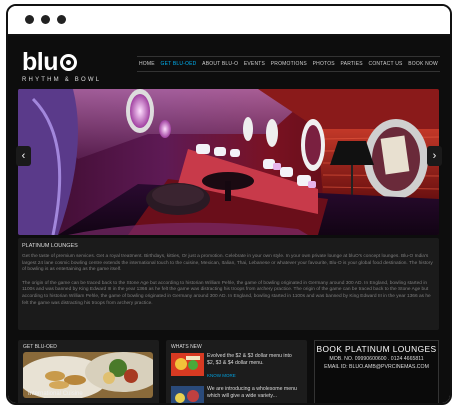 The height and width of the screenshot is (409, 459). I want to click on logo-o-icon, so click(68, 62).